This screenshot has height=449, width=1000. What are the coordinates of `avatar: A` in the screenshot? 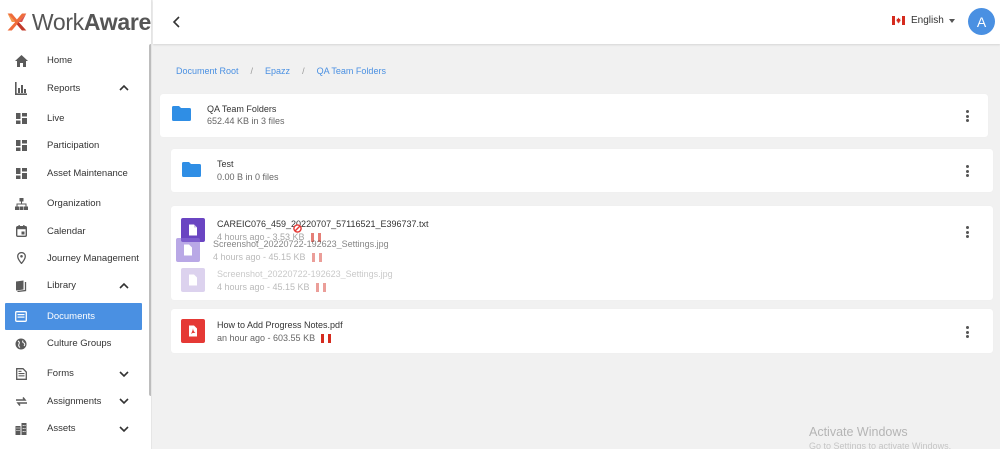 It's located at (981, 21).